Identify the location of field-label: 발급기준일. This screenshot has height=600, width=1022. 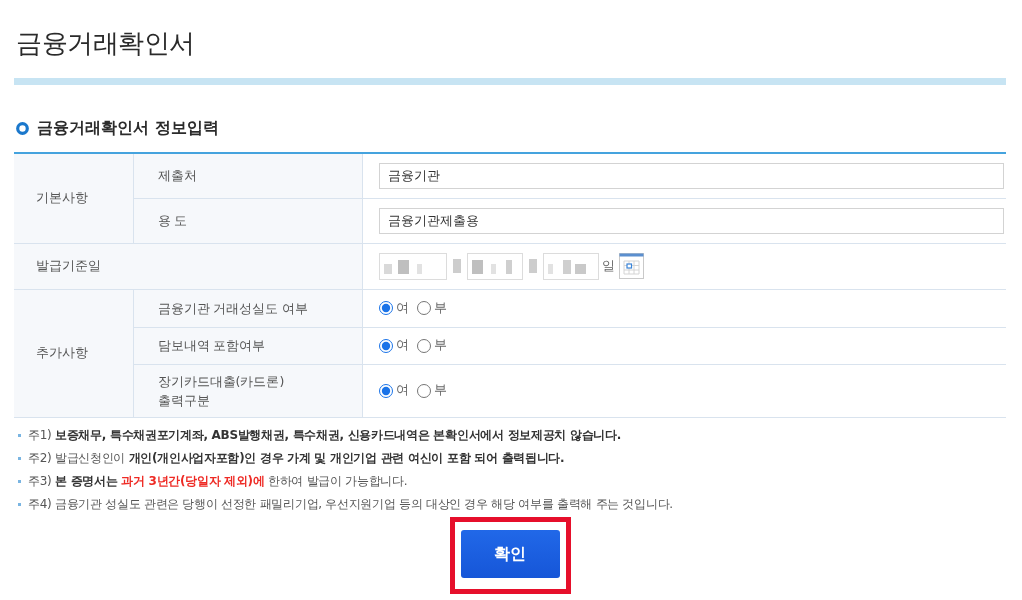
(188, 266).